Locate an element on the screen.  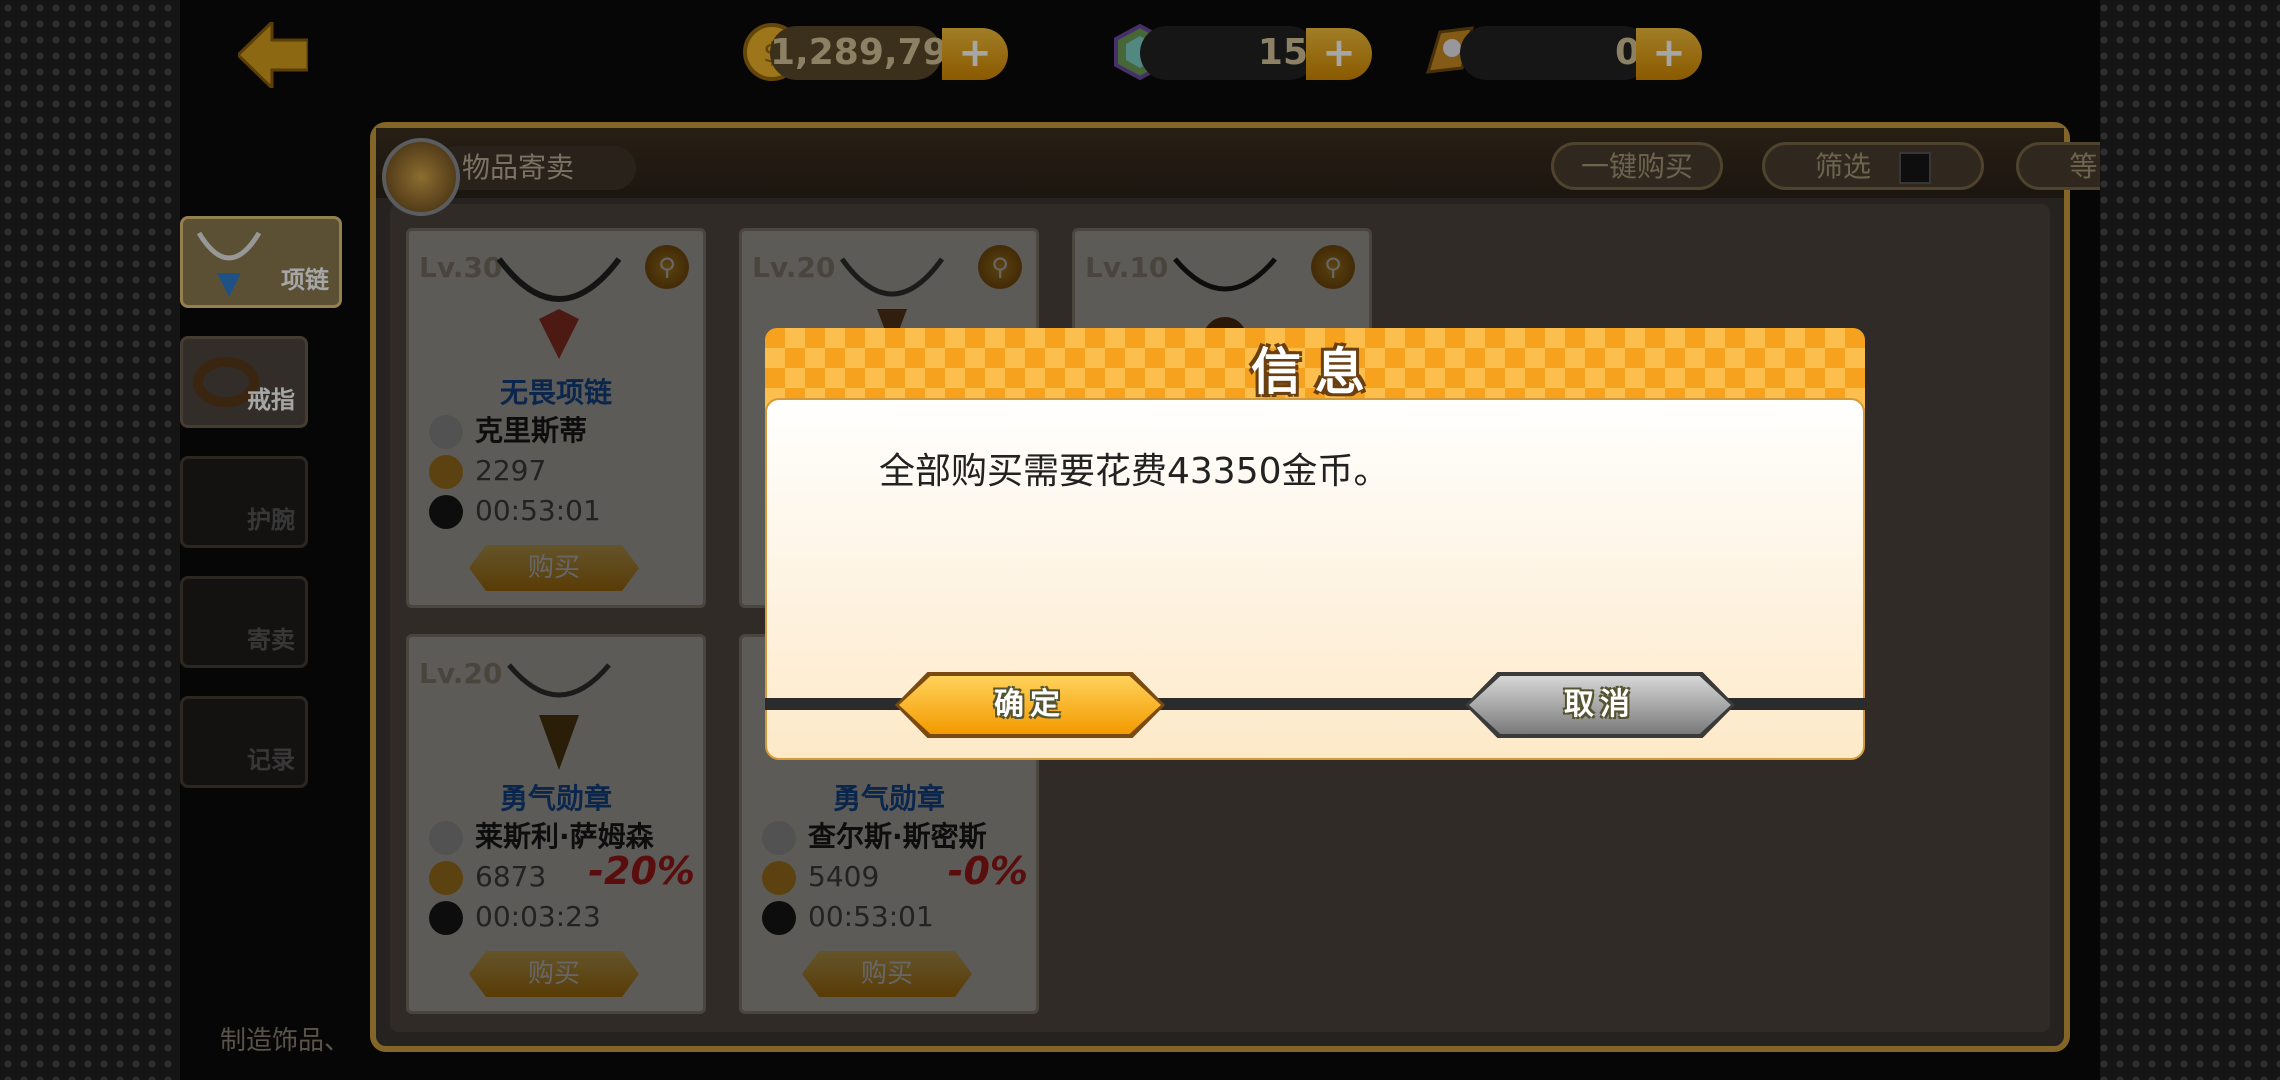
cancel-button: 取消 is located at coordinates (1600, 705).